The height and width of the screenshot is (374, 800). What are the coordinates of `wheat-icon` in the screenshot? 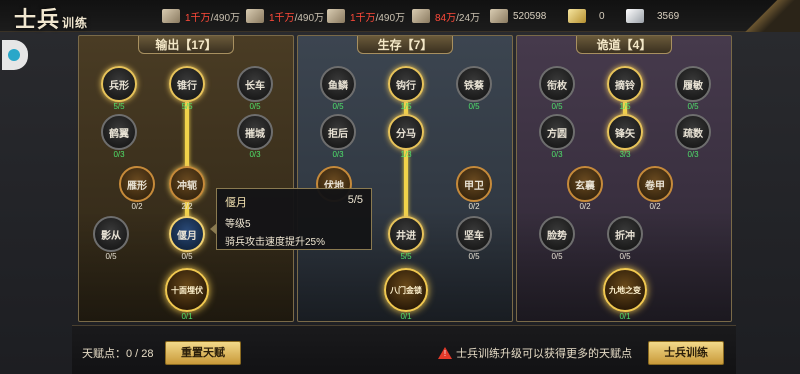 It's located at (171, 16).